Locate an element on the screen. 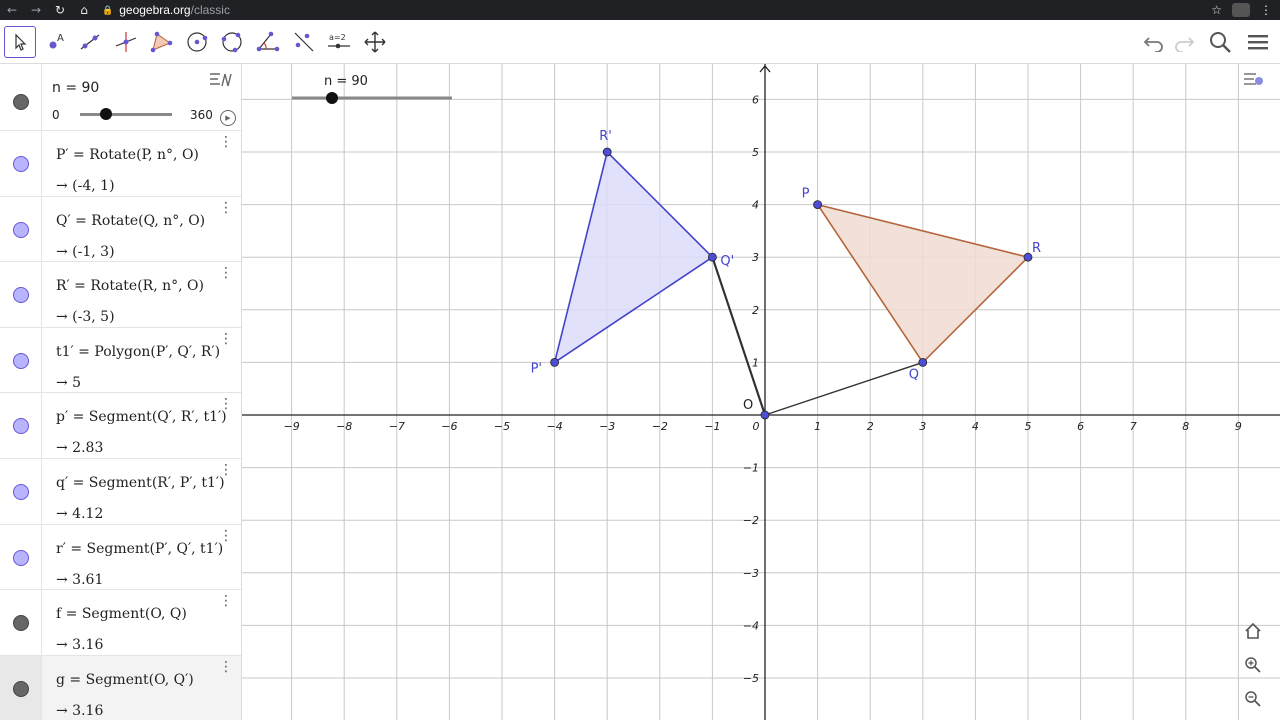 Image resolution: width=1280 pixels, height=720 pixels. profile-avatar is located at coordinates (1241, 10).